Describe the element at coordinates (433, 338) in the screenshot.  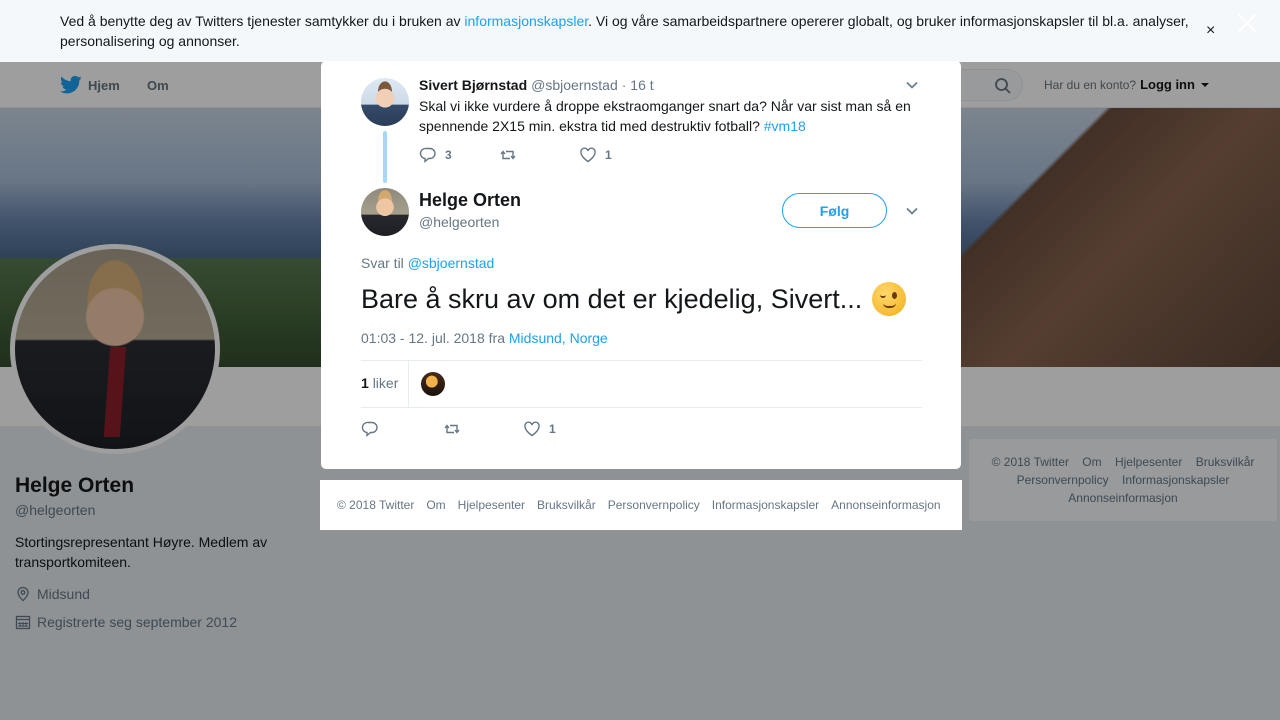
I see `tweet-timestamp: 01:03 - 12. jul. 2018 fra` at that location.